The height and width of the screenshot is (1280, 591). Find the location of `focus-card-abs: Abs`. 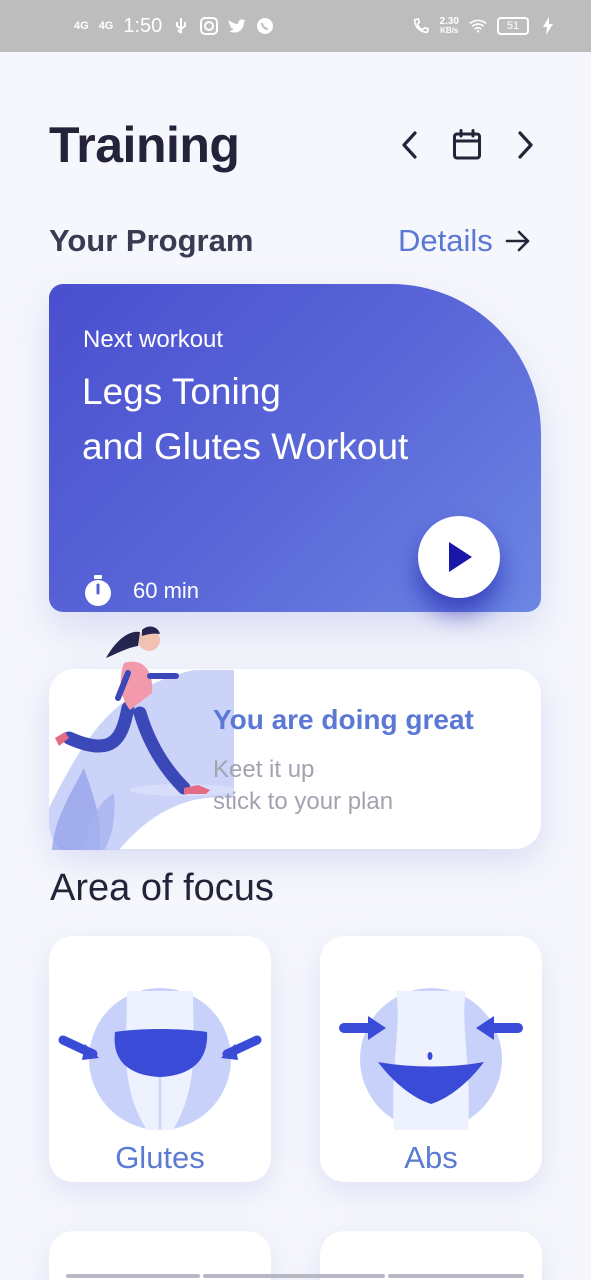

focus-card-abs: Abs is located at coordinates (431, 1059).